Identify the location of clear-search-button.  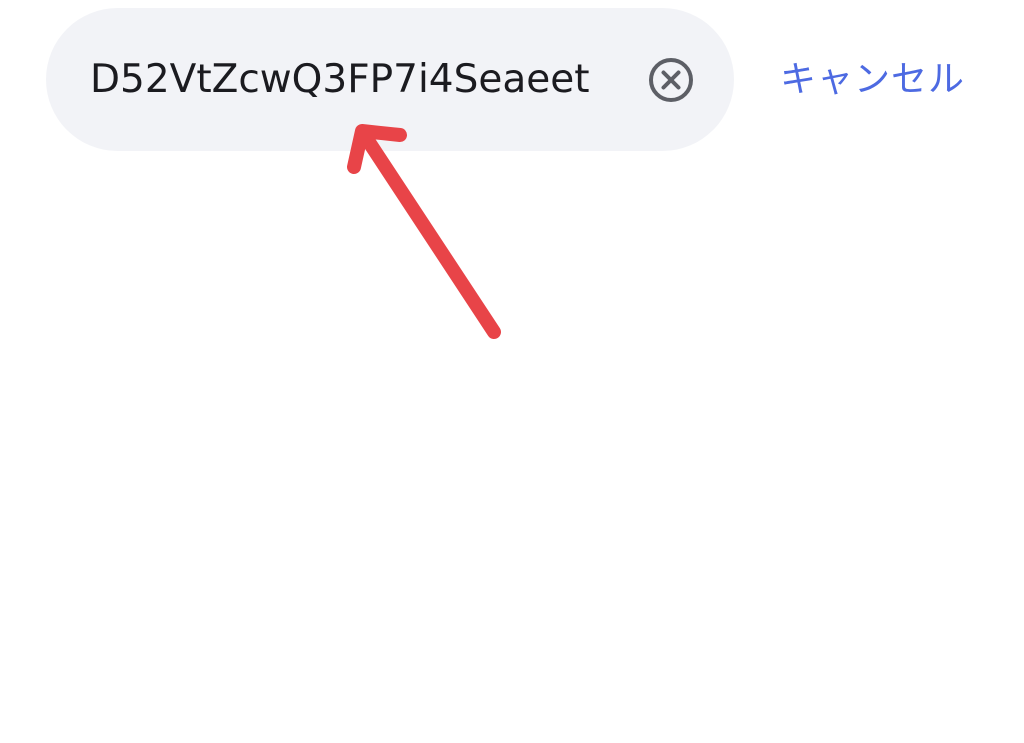
(671, 80).